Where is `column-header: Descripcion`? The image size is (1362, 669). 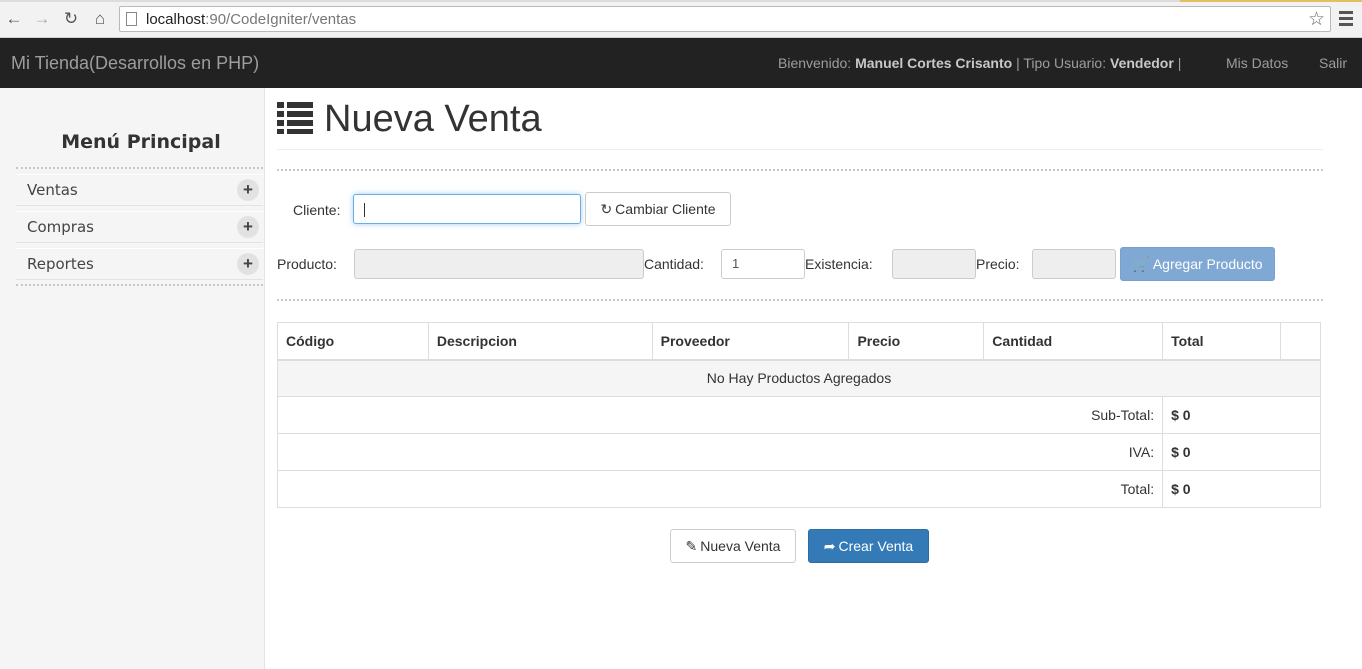 column-header: Descripcion is located at coordinates (540, 341).